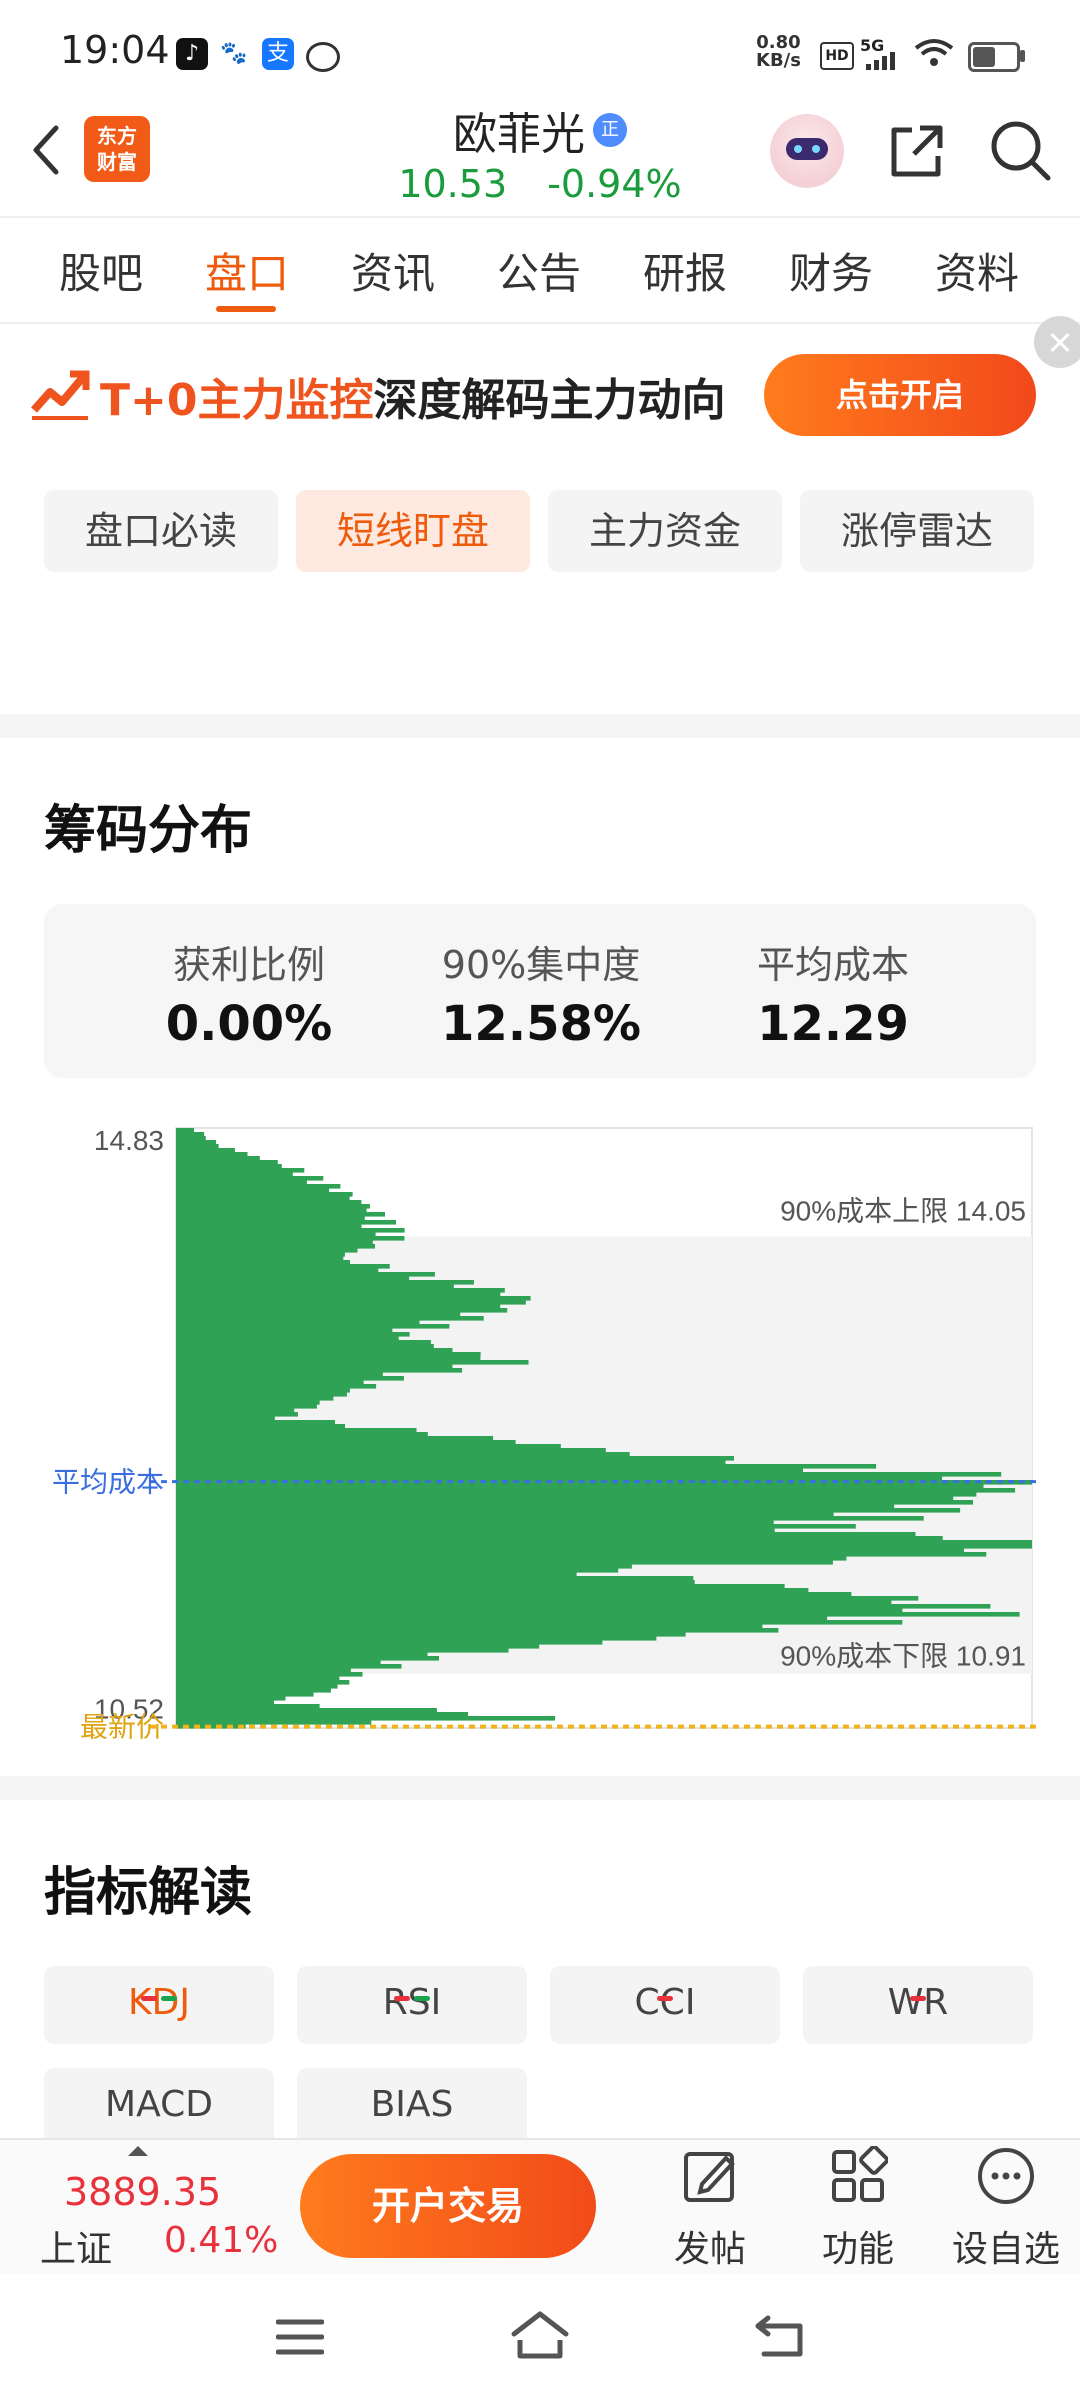  Describe the element at coordinates (1006, 2209) in the screenshot. I see `add-watchlist-button: 设自选` at that location.